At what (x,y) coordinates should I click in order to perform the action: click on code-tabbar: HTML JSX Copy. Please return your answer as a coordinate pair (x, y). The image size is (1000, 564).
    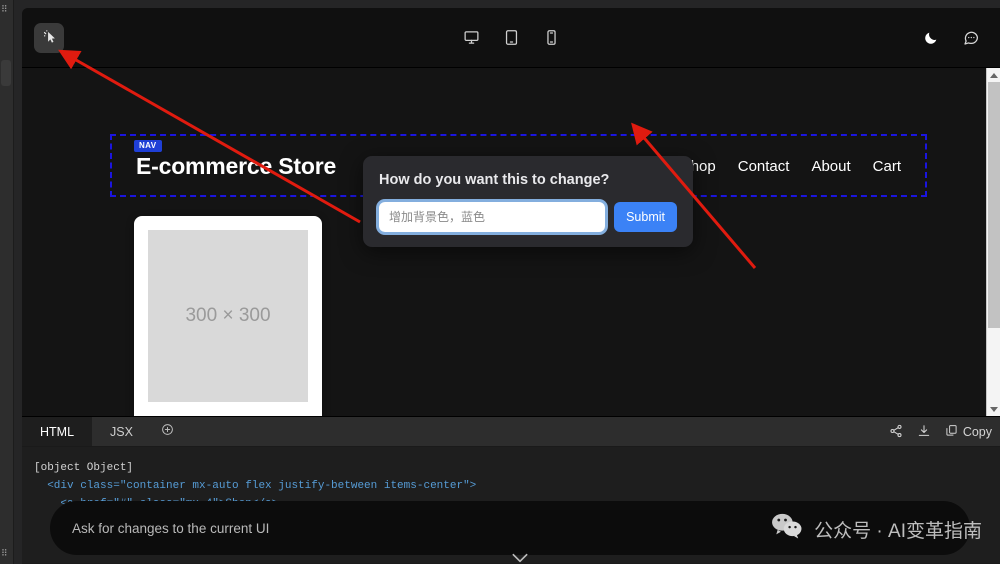
    Looking at the image, I should click on (511, 432).